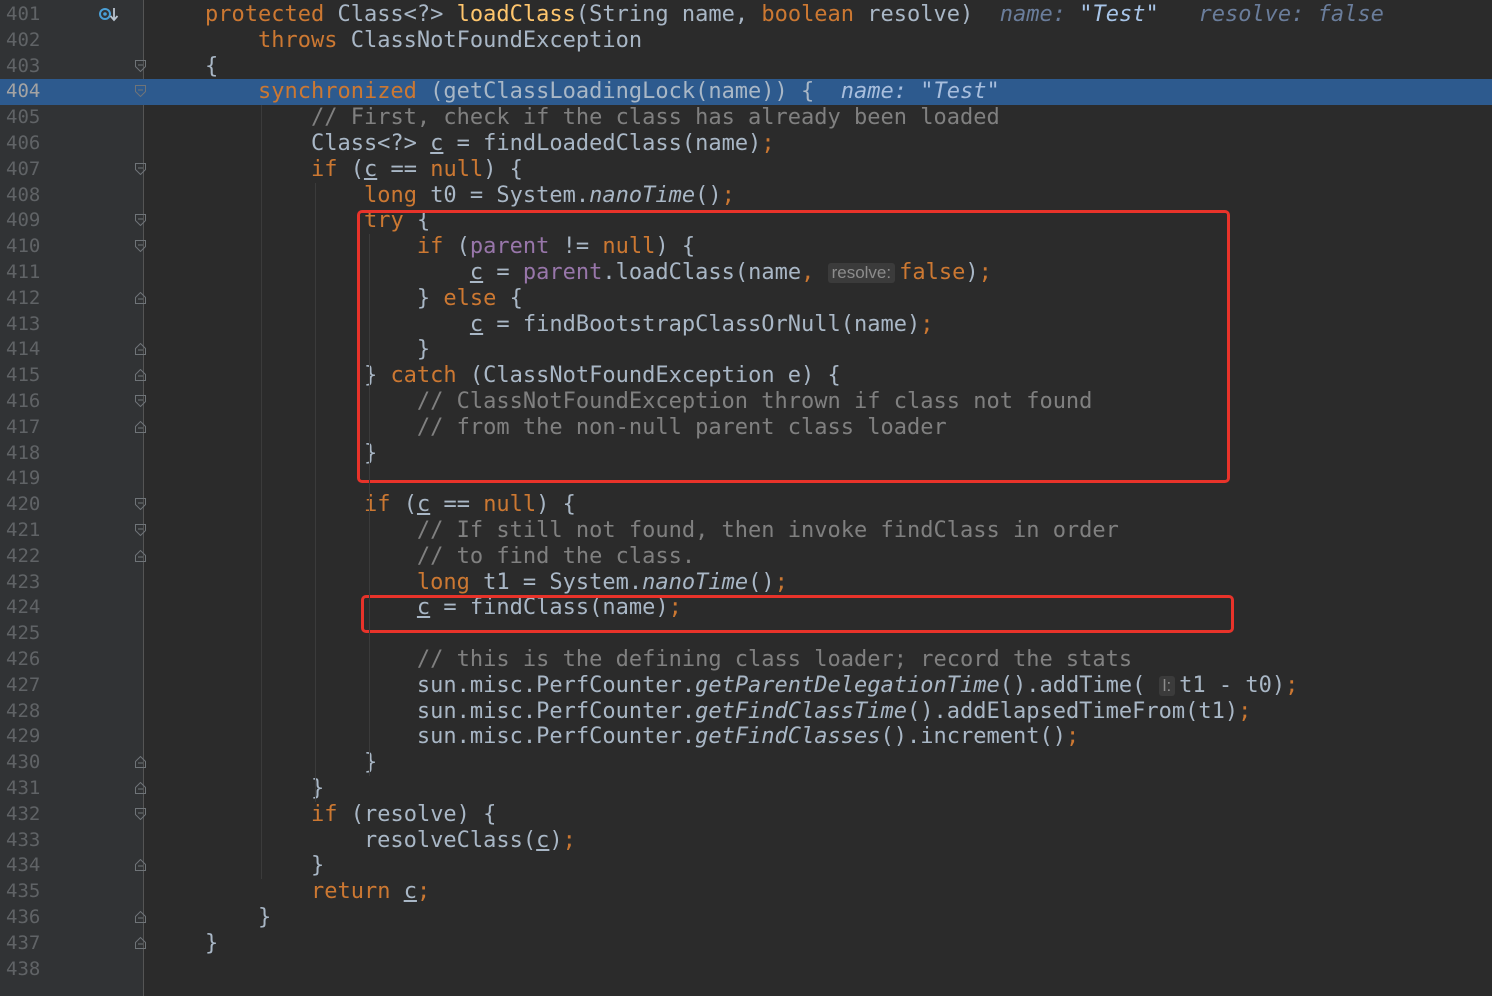  Describe the element at coordinates (746, 918) in the screenshot. I see `code-line: 436 }` at that location.